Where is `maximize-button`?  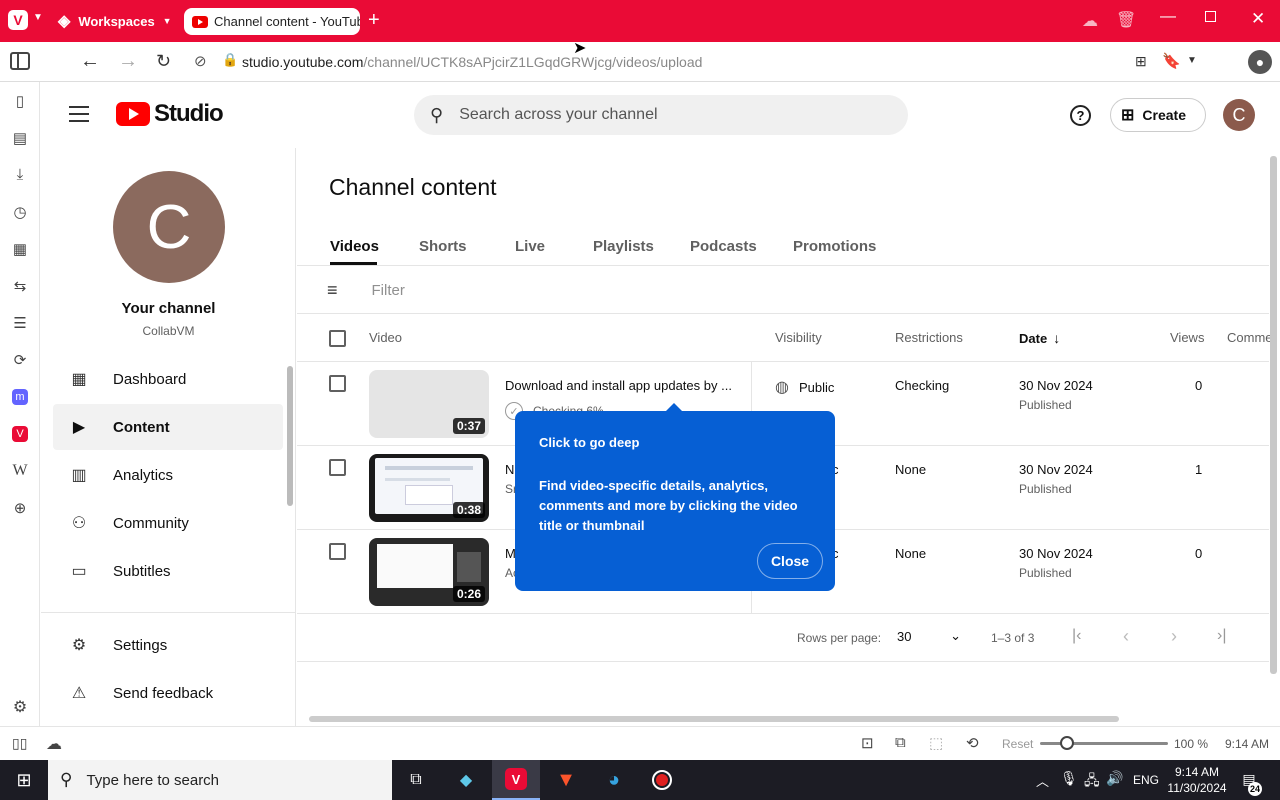 maximize-button is located at coordinates (1210, 16).